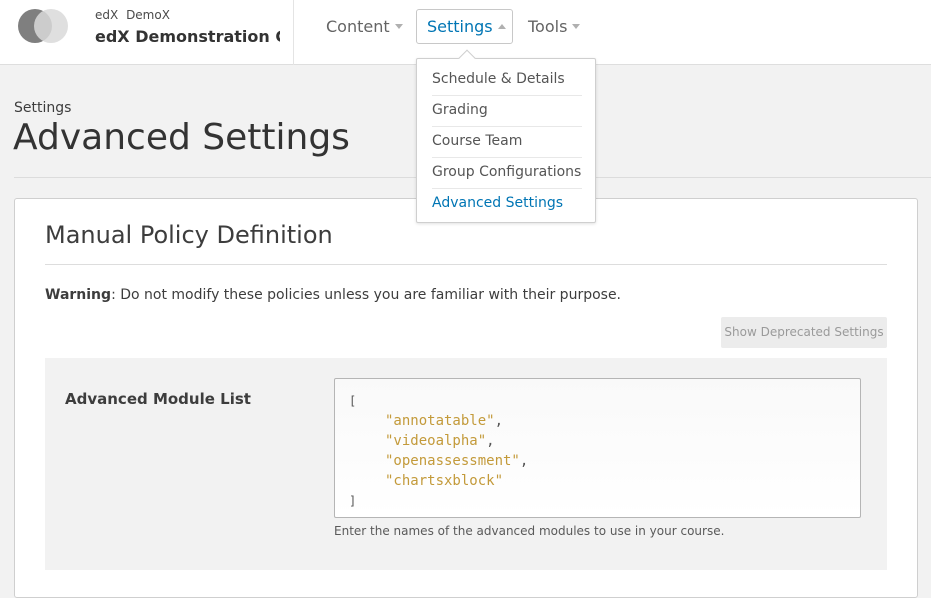 This screenshot has height=598, width=931. I want to click on menu-item-grading: Grading, so click(507, 111).